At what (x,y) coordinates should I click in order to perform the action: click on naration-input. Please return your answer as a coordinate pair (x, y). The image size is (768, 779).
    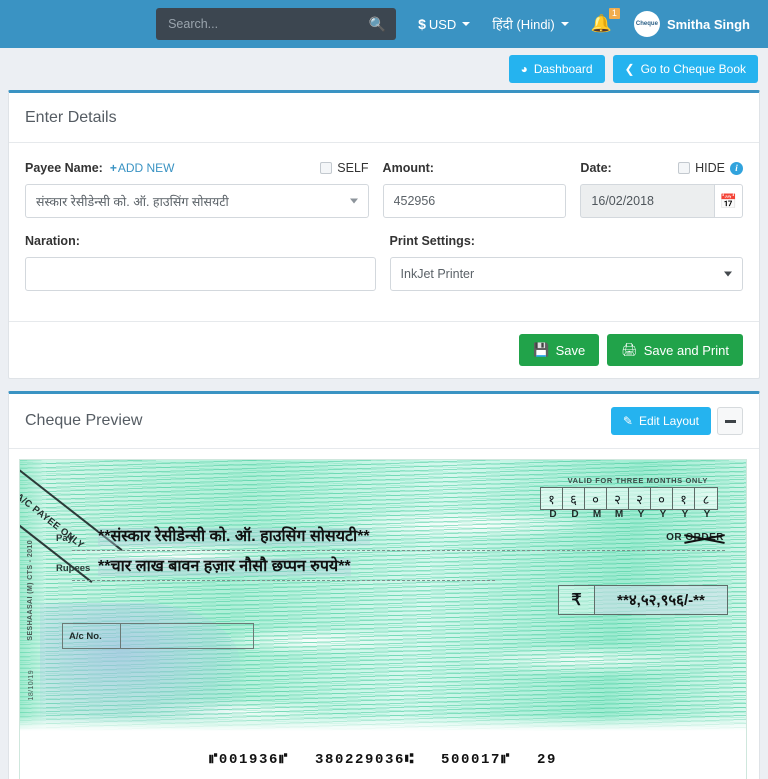
    Looking at the image, I should click on (200, 274).